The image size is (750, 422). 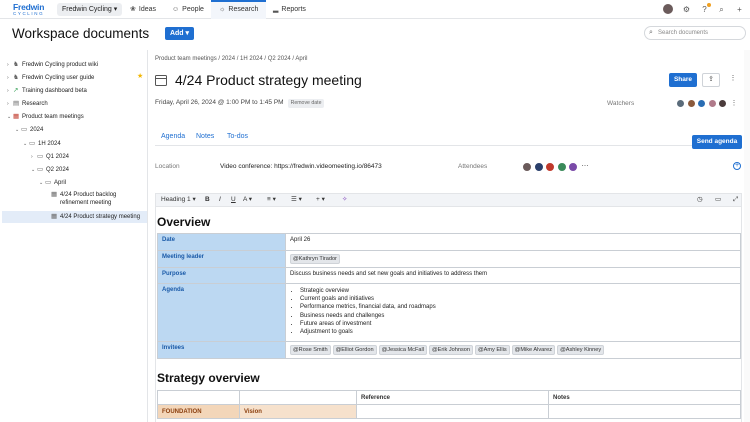 What do you see at coordinates (276, 9) in the screenshot?
I see `chart-icon: ▂` at bounding box center [276, 9].